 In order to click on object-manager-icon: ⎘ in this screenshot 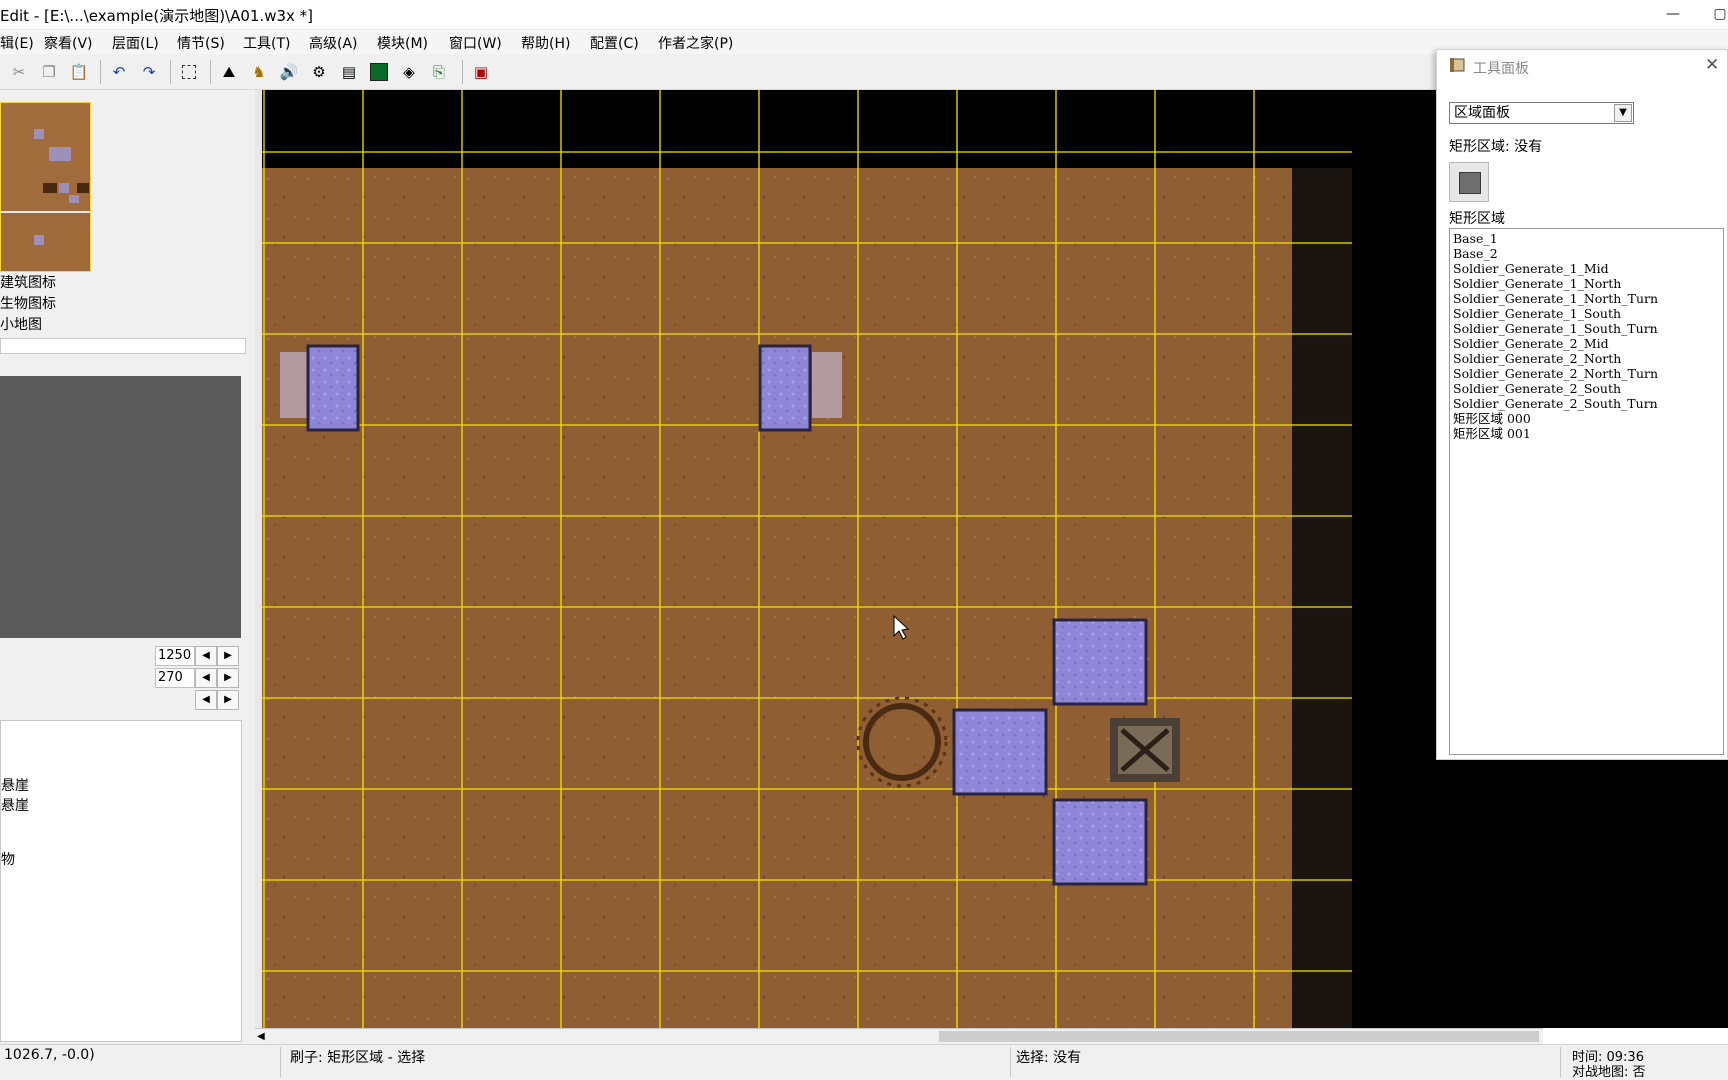, I will do `click(439, 72)`.